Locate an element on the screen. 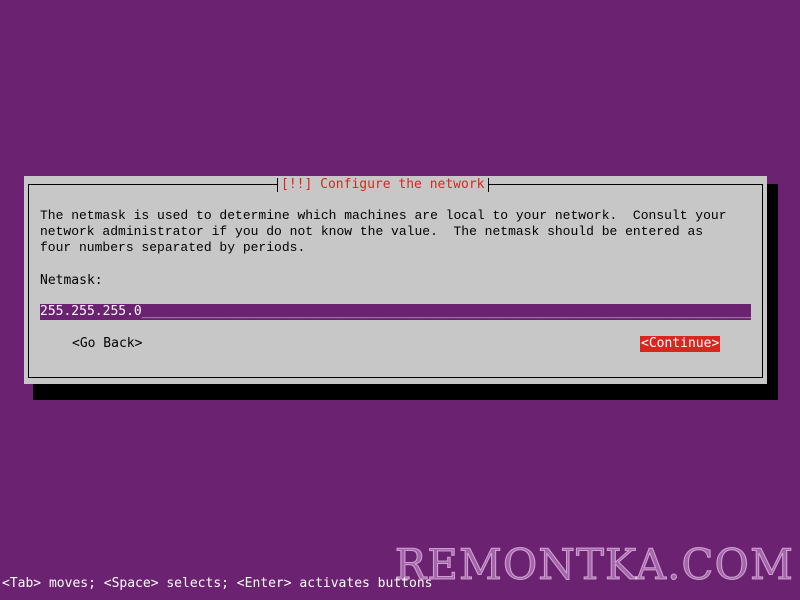 The width and height of the screenshot is (800, 600). dialog-shadow-right is located at coordinates (772, 292).